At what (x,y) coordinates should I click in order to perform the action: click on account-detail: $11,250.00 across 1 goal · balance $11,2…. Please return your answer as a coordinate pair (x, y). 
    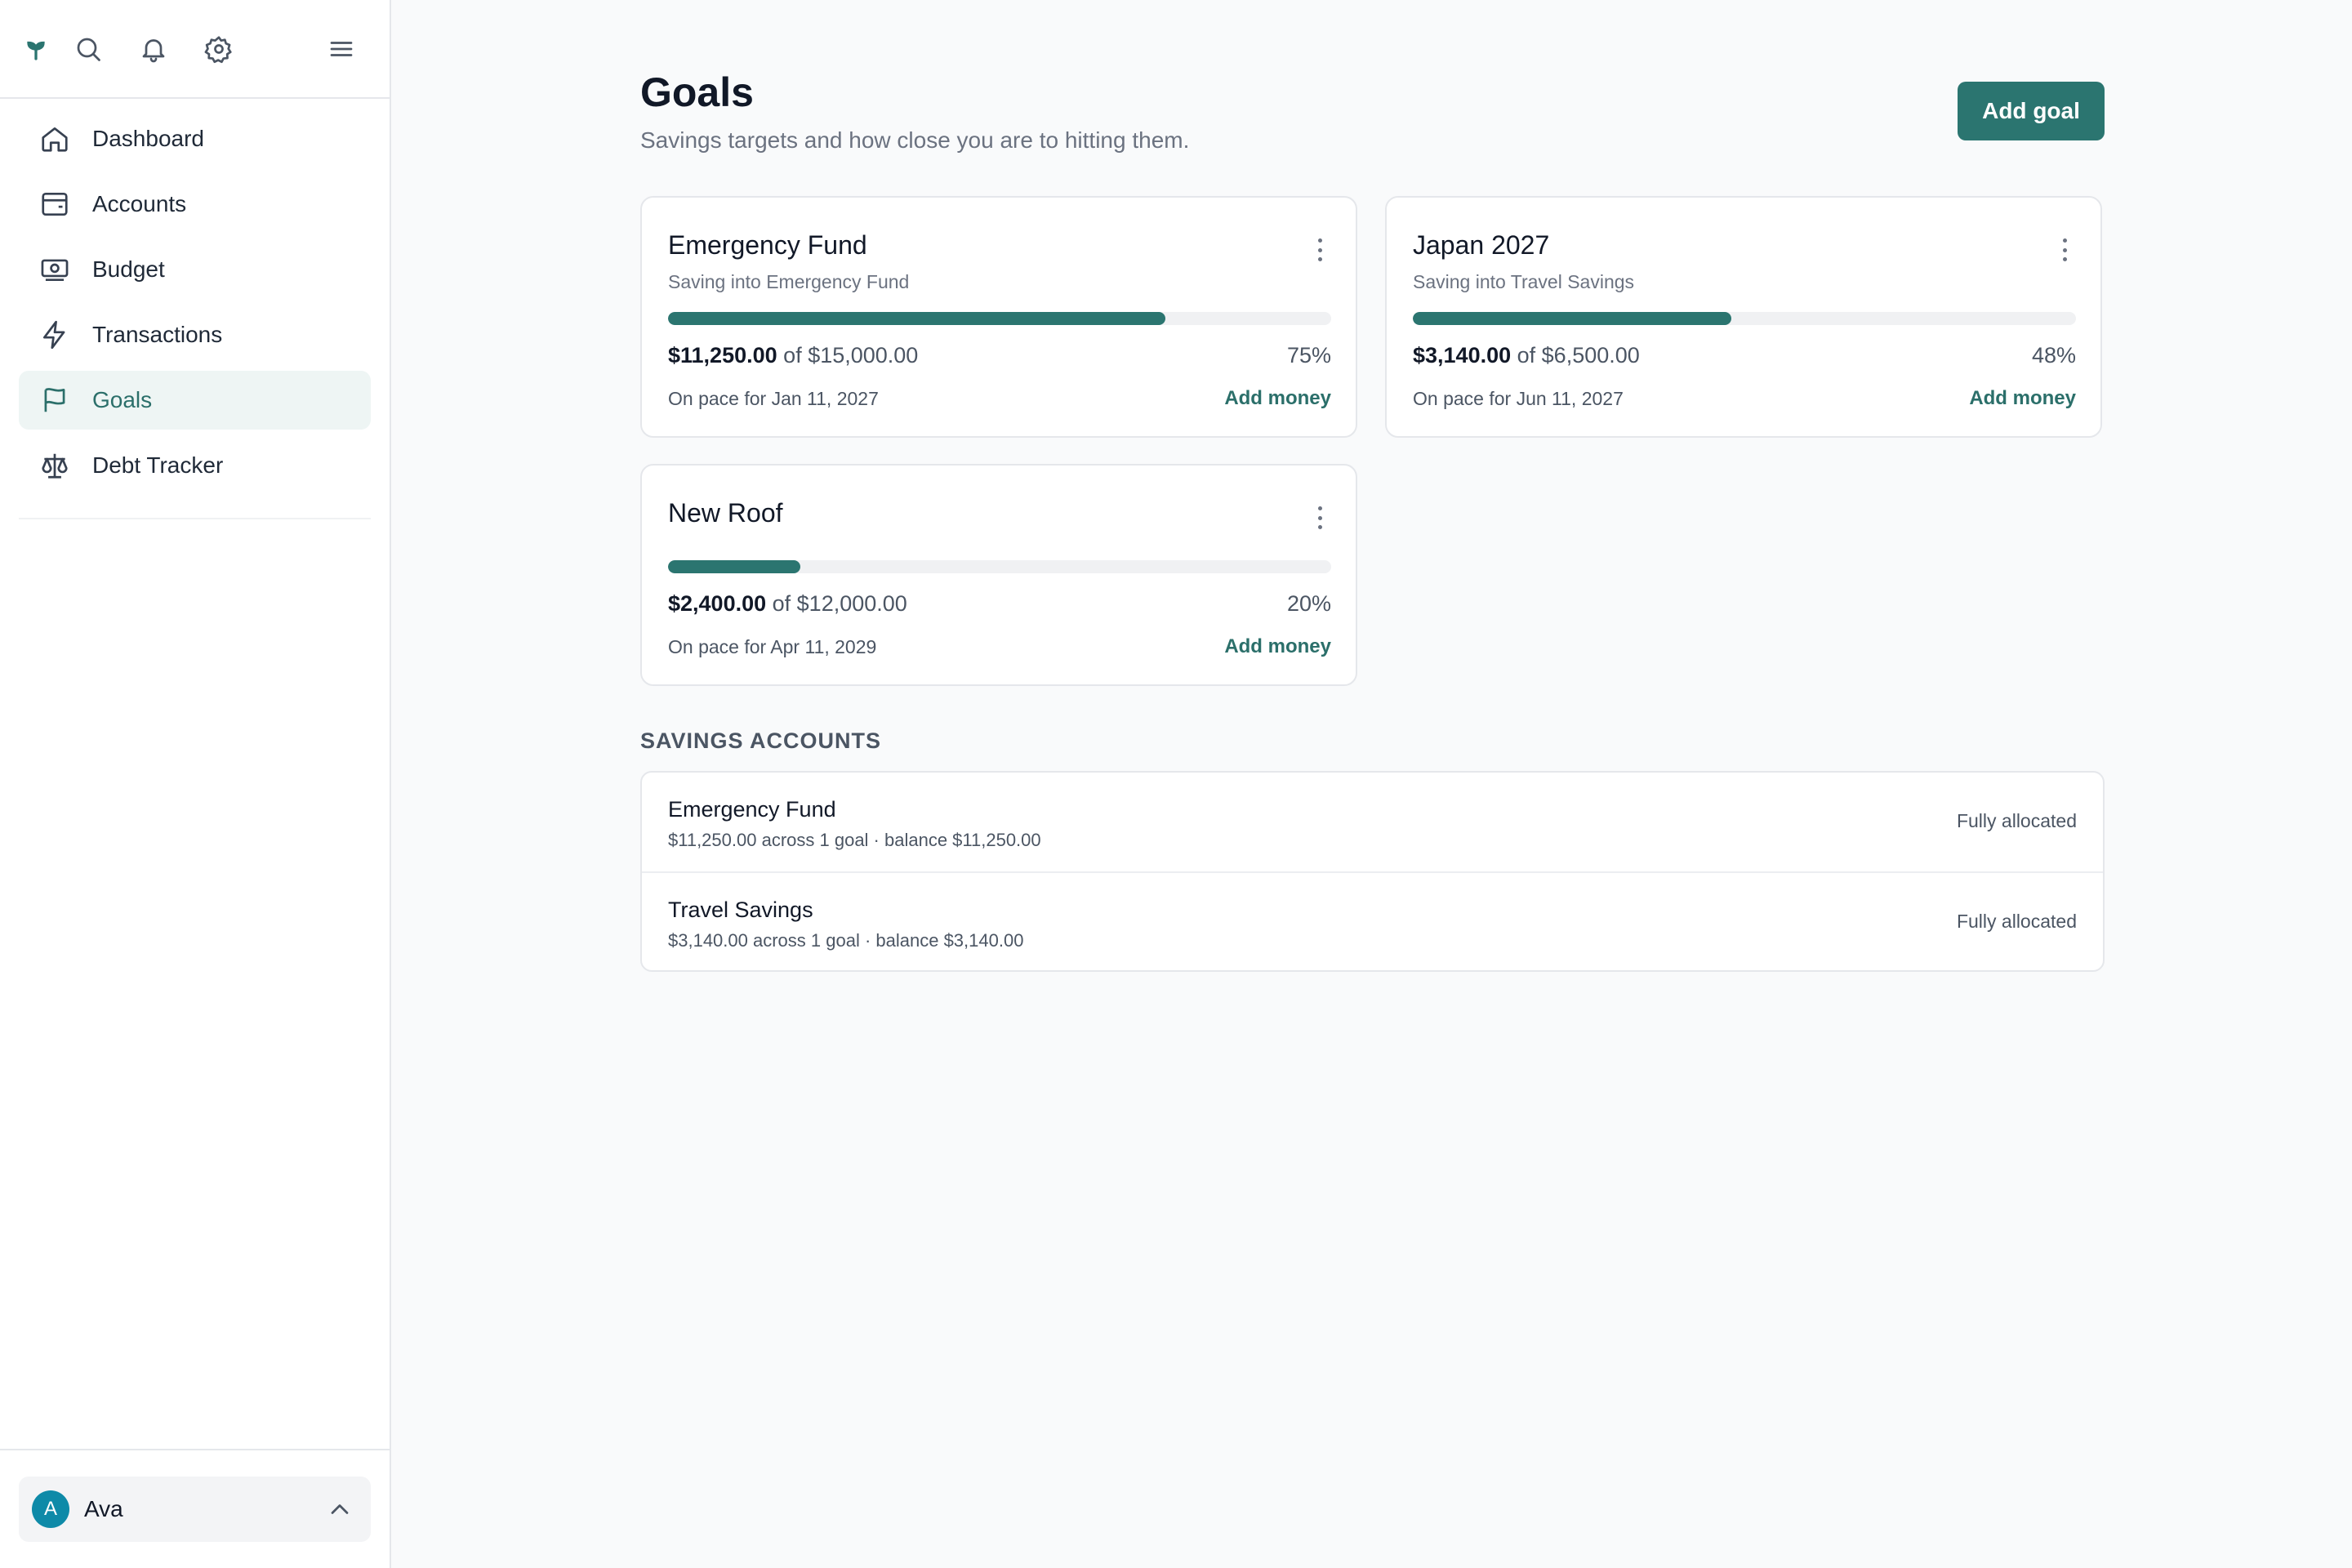
    Looking at the image, I should click on (854, 840).